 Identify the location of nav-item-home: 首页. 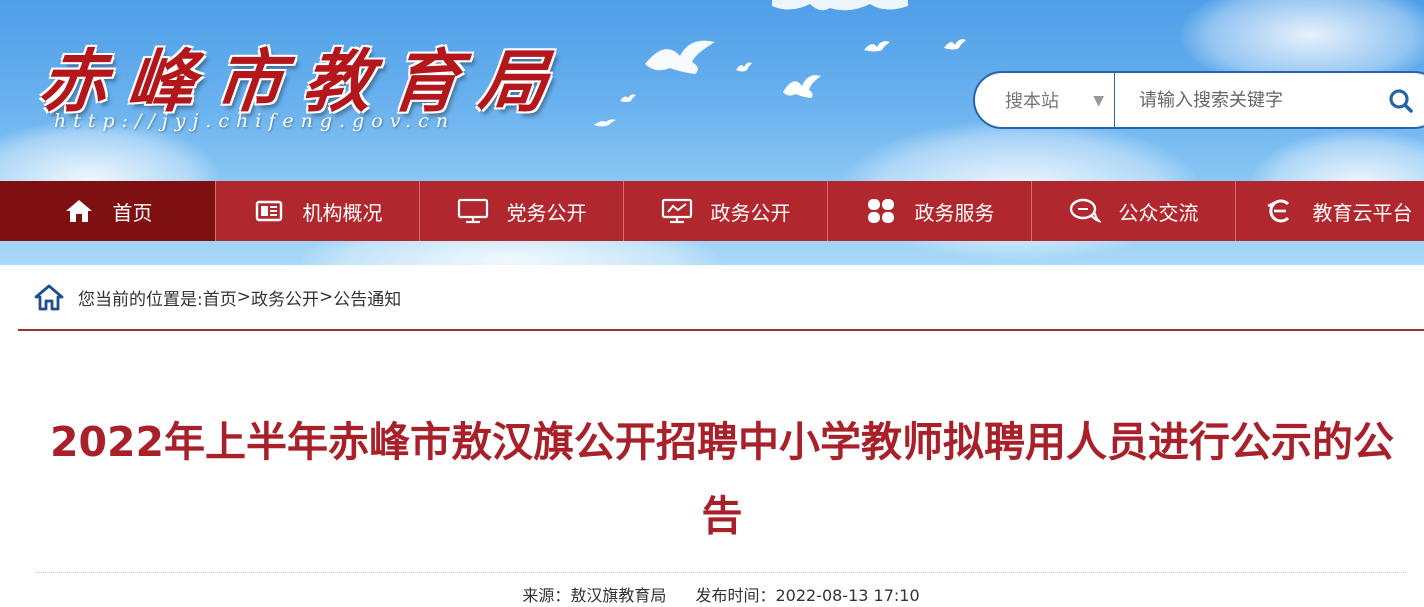
(108, 211).